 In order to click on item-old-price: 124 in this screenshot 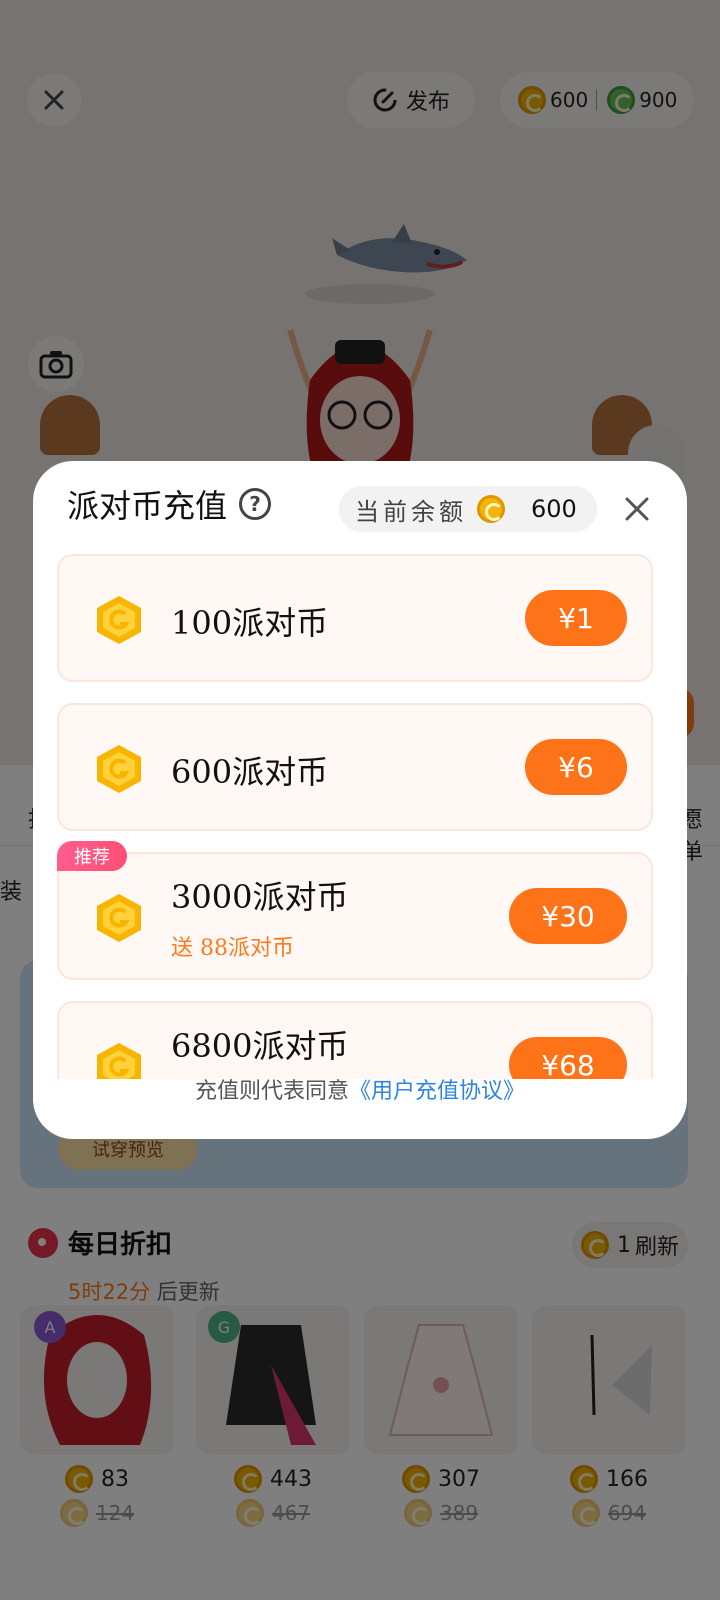, I will do `click(97, 1513)`.